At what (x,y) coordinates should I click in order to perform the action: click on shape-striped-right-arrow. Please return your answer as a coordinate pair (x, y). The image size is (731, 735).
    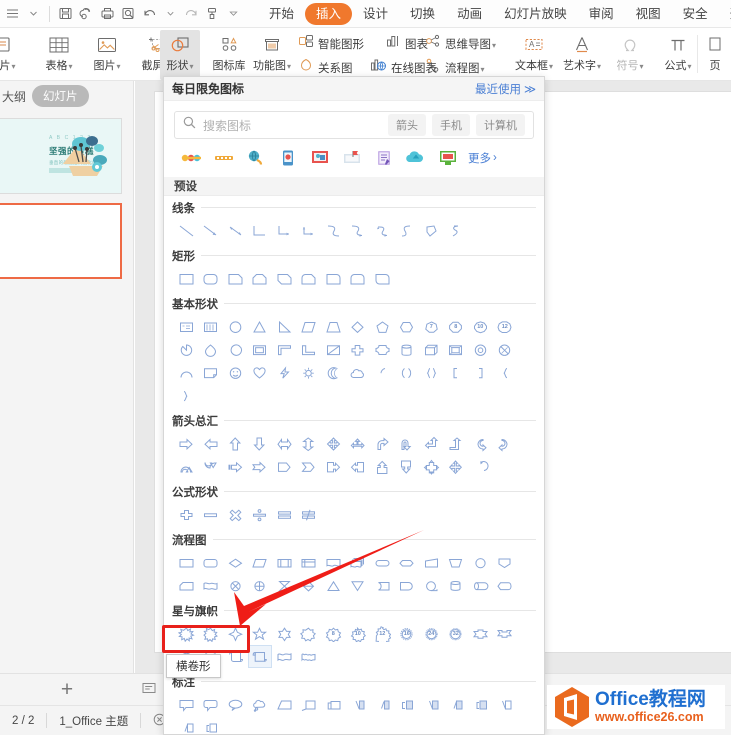
    Looking at the image, I should click on (235, 466).